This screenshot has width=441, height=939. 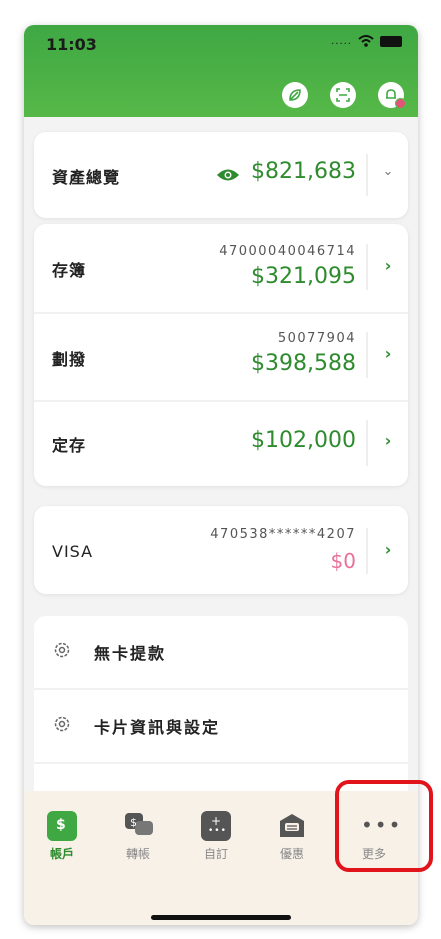 What do you see at coordinates (303, 440) in the screenshot?
I see `account-amount: $102,000` at bounding box center [303, 440].